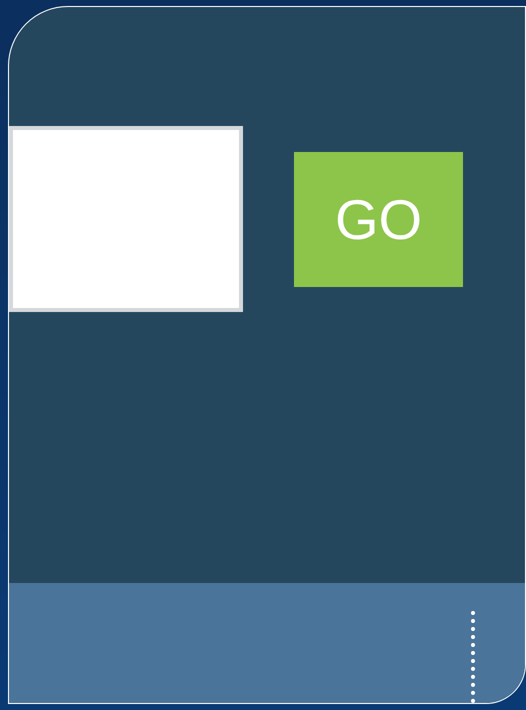  I want to click on search-field, so click(126, 219).